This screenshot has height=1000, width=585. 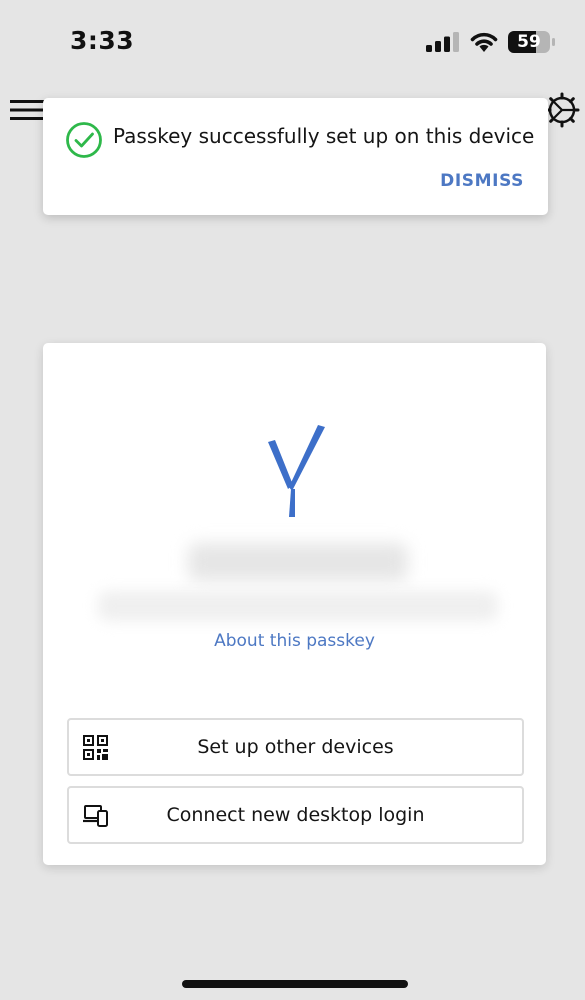 What do you see at coordinates (484, 42) in the screenshot?
I see `wifi-icon` at bounding box center [484, 42].